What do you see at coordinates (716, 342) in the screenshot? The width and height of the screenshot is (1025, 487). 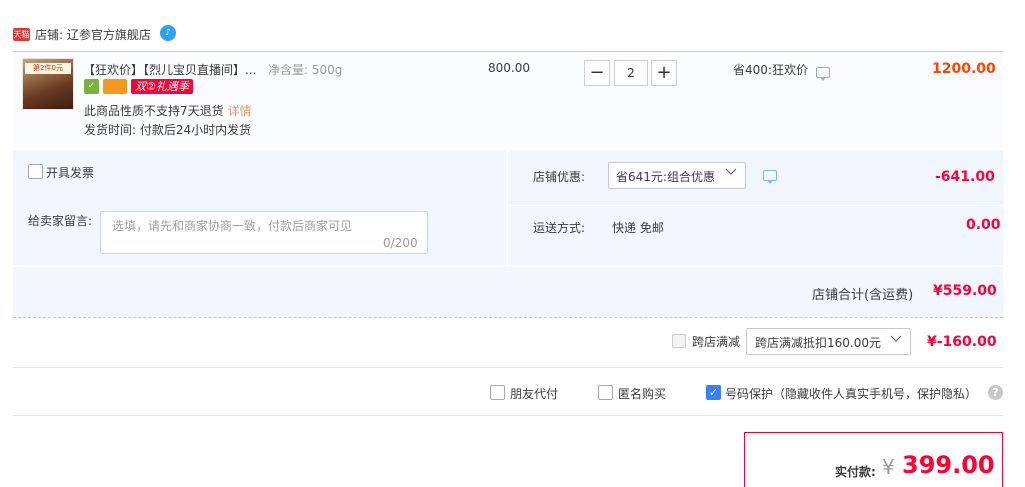 I see `cross-store-label: 跨店满减` at bounding box center [716, 342].